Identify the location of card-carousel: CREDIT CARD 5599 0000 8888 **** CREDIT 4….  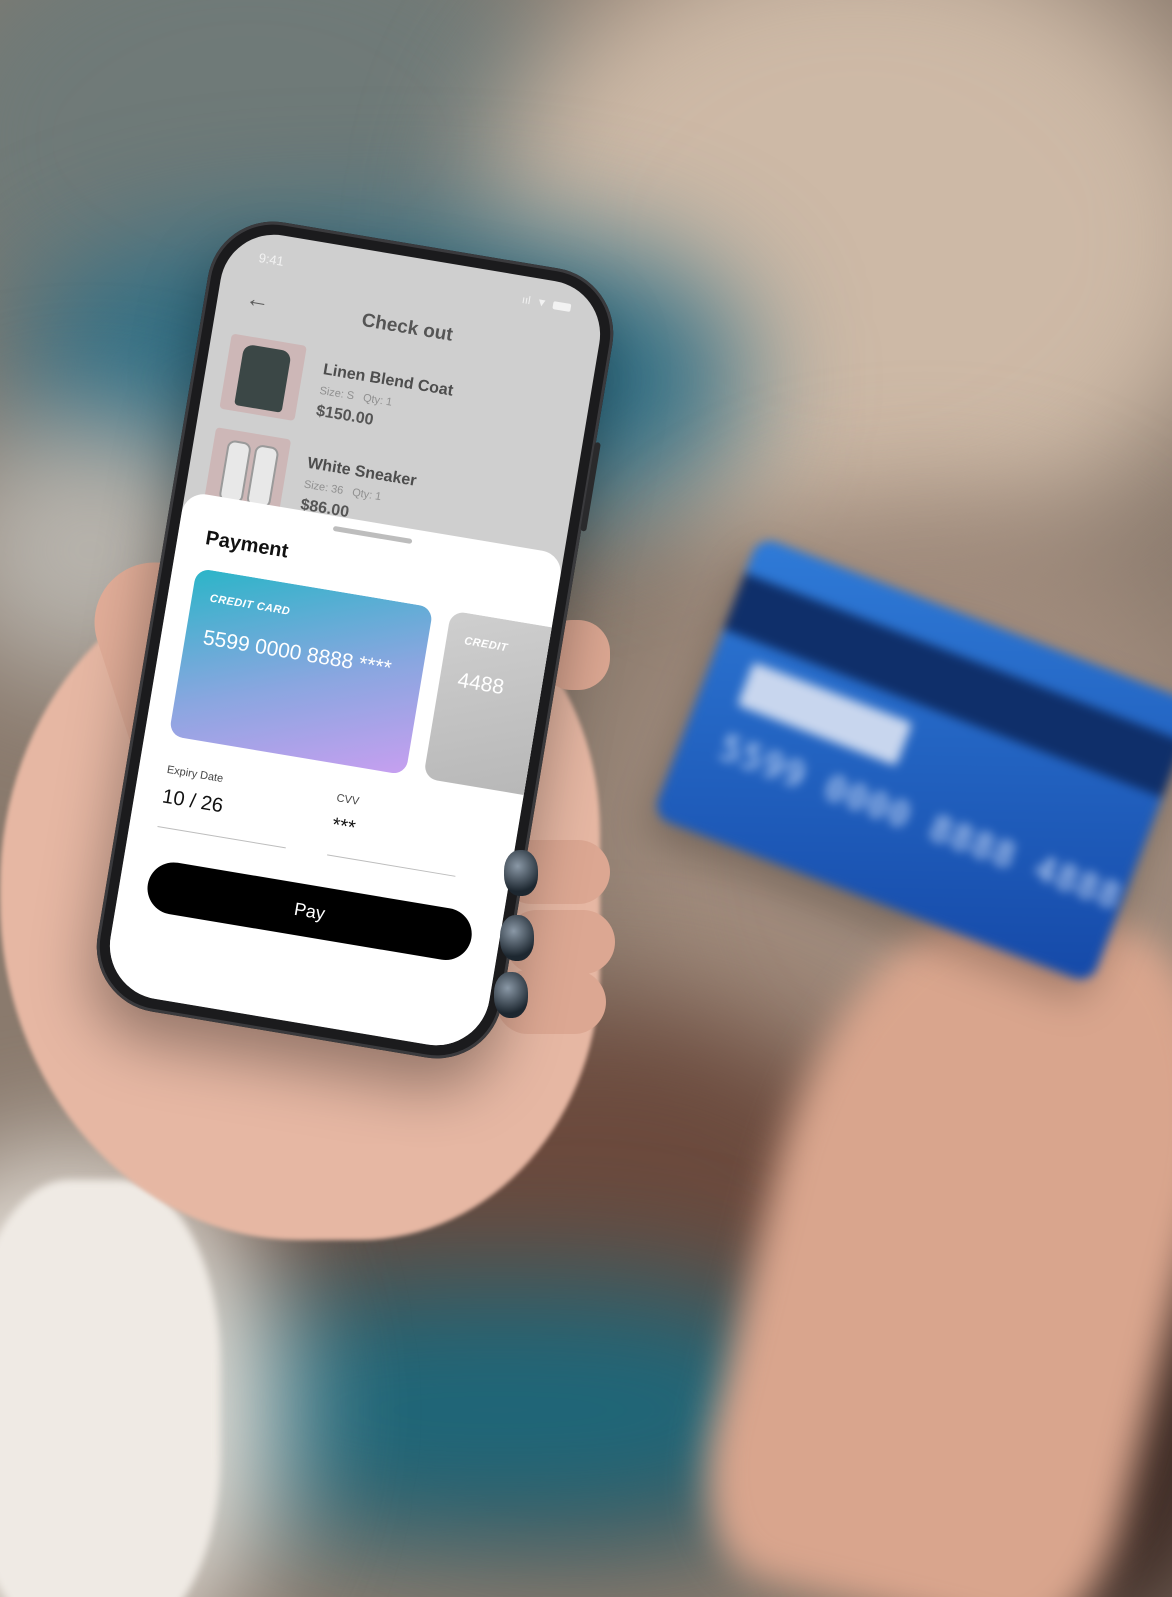
(347, 684).